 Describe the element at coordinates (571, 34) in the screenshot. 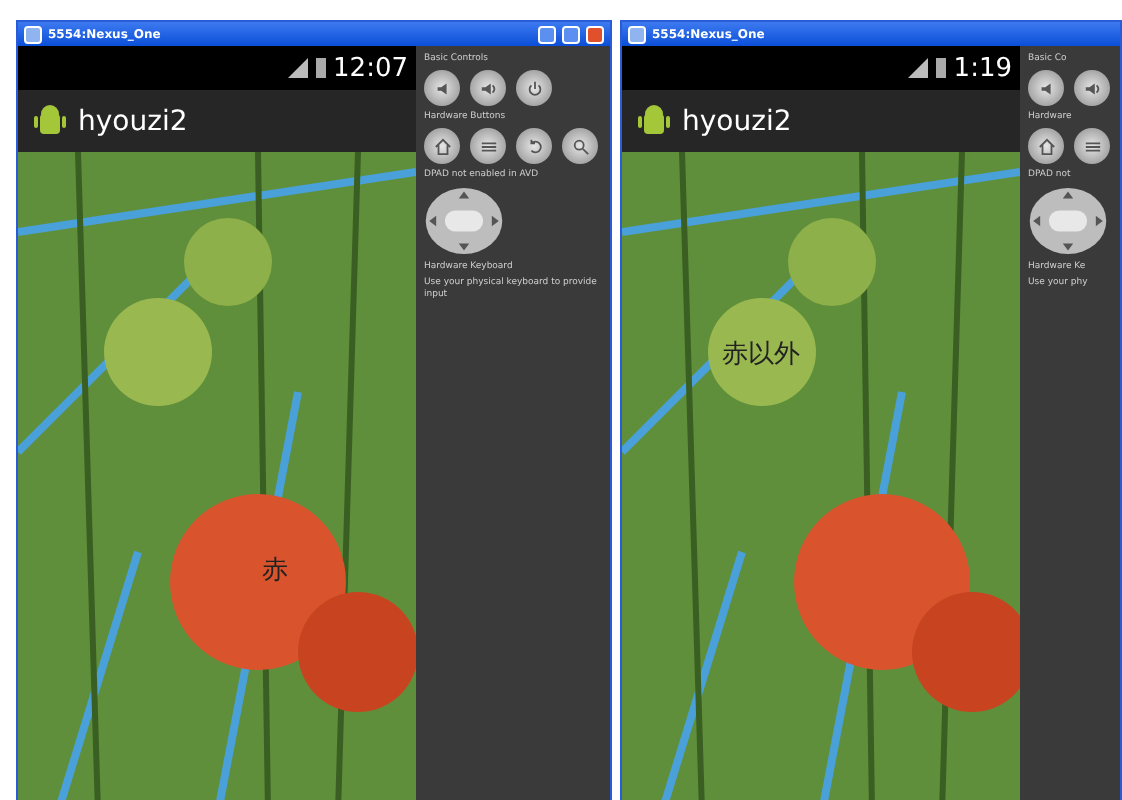

I see `maximize-button` at that location.